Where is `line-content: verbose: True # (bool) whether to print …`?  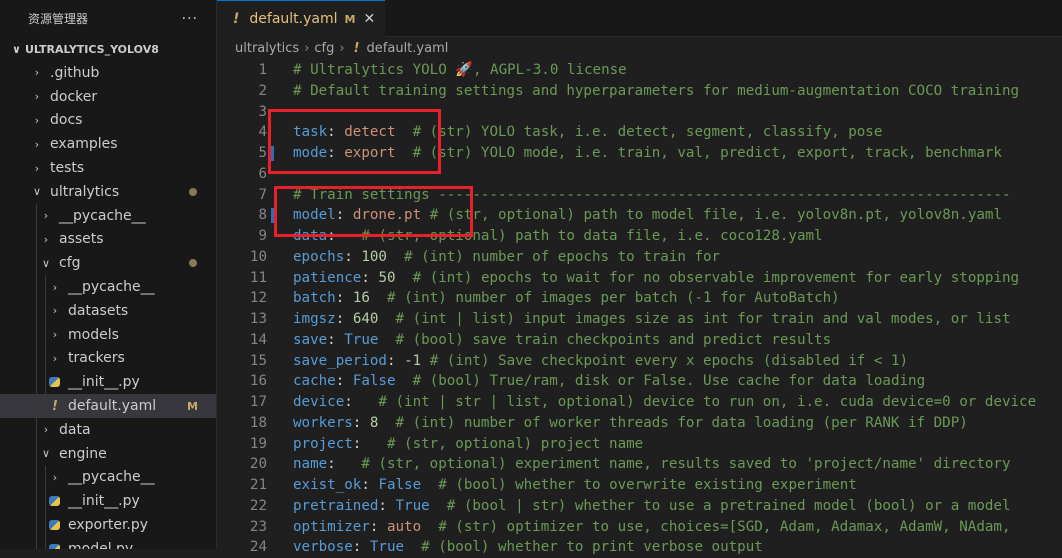 line-content: verbose: True # (bool) whether to print … is located at coordinates (528, 547).